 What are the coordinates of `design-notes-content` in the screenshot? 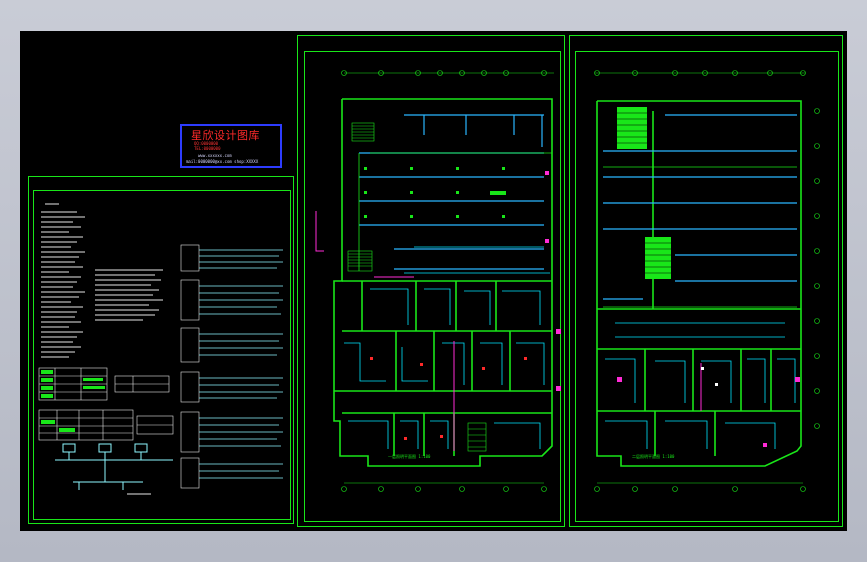 It's located at (160, 349).